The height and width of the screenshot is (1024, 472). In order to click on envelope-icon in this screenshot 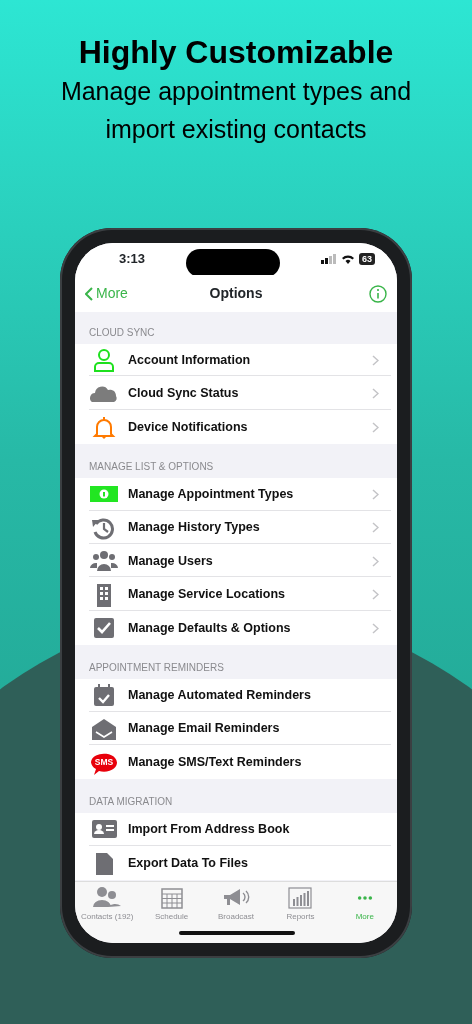, I will do `click(104, 728)`.